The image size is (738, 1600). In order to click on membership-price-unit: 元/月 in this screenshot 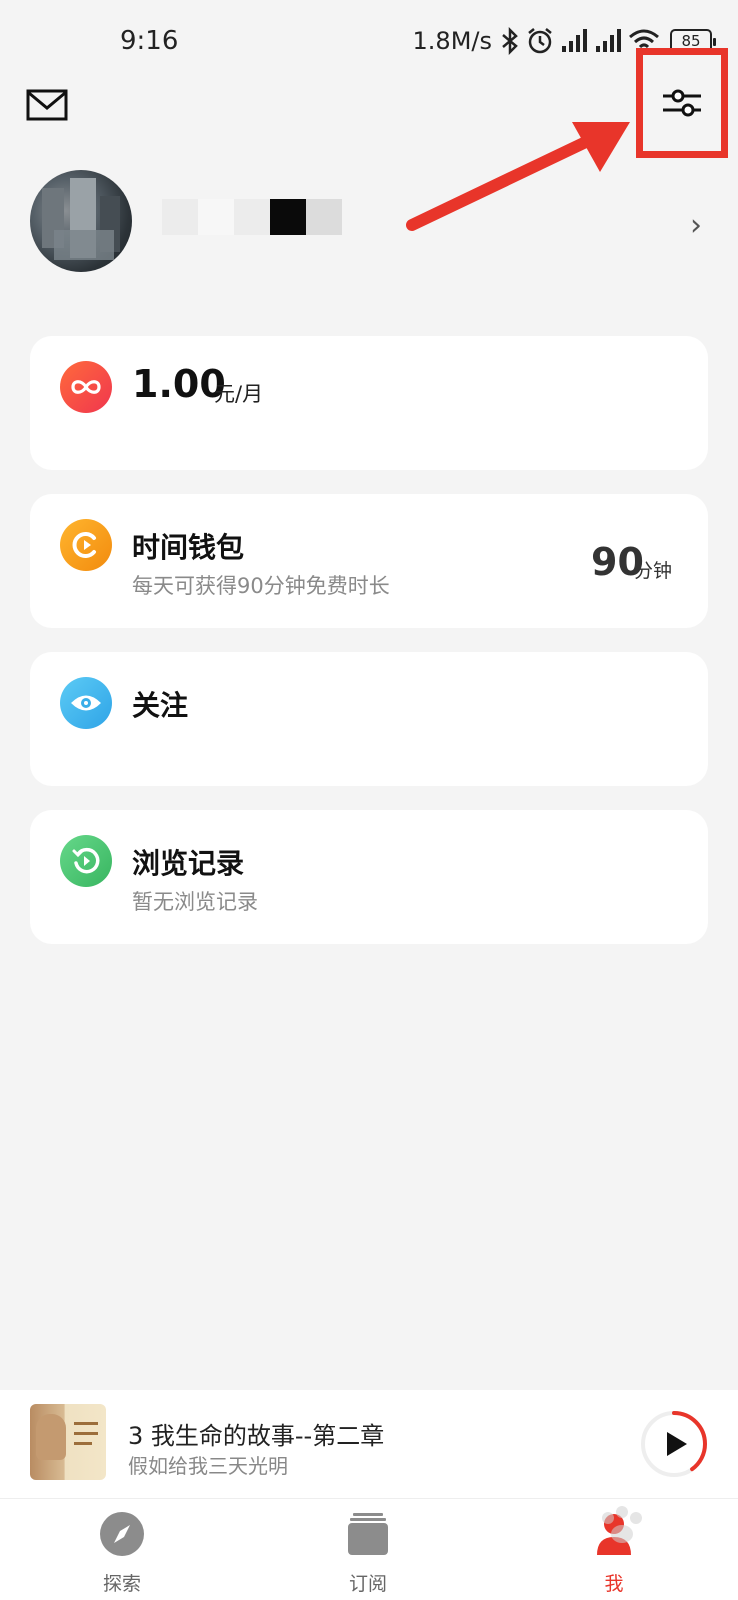, I will do `click(239, 394)`.